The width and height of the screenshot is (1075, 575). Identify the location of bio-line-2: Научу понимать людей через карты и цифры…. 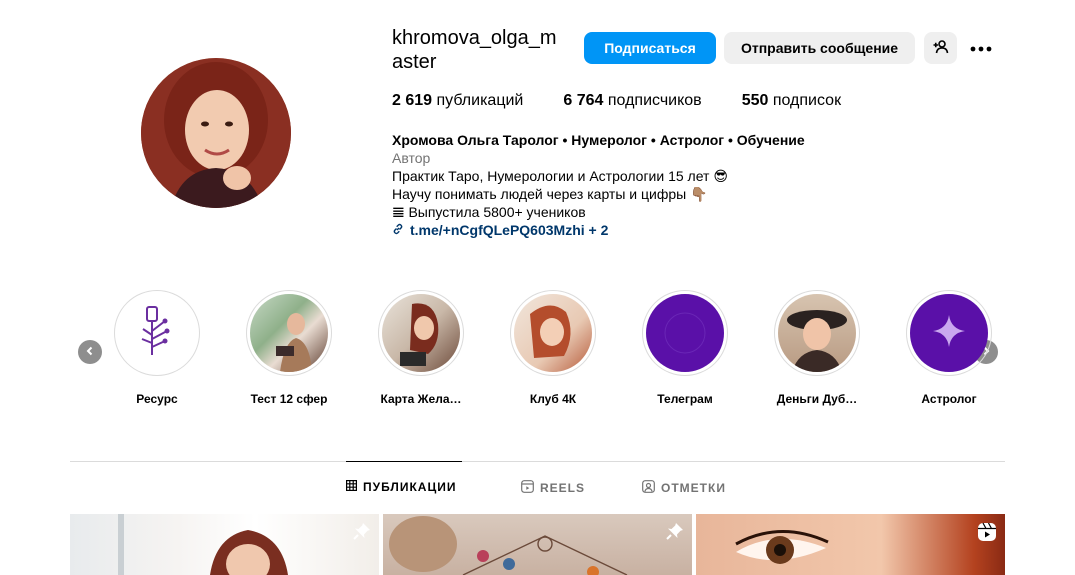
(550, 194).